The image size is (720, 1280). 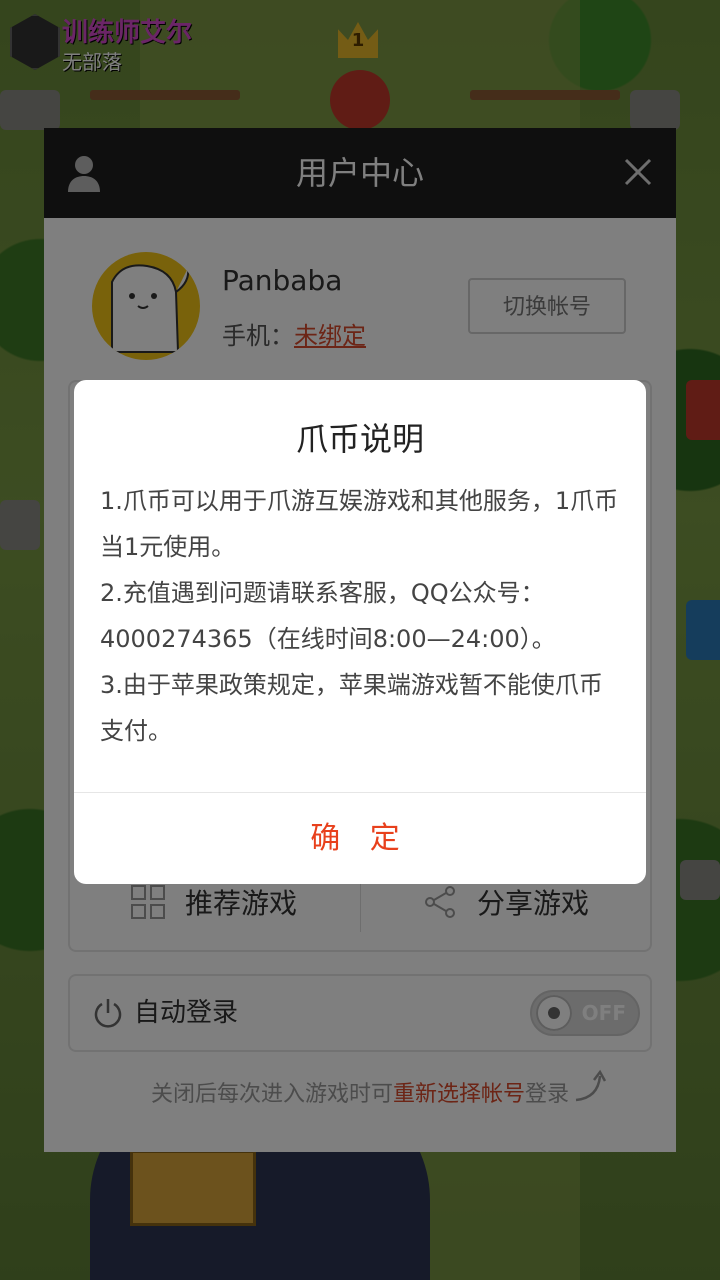 I want to click on dialog-line: 1.爪币可以用于爪游互娱游戏和其他服务，1爪币当1元使用。, so click(x=359, y=524).